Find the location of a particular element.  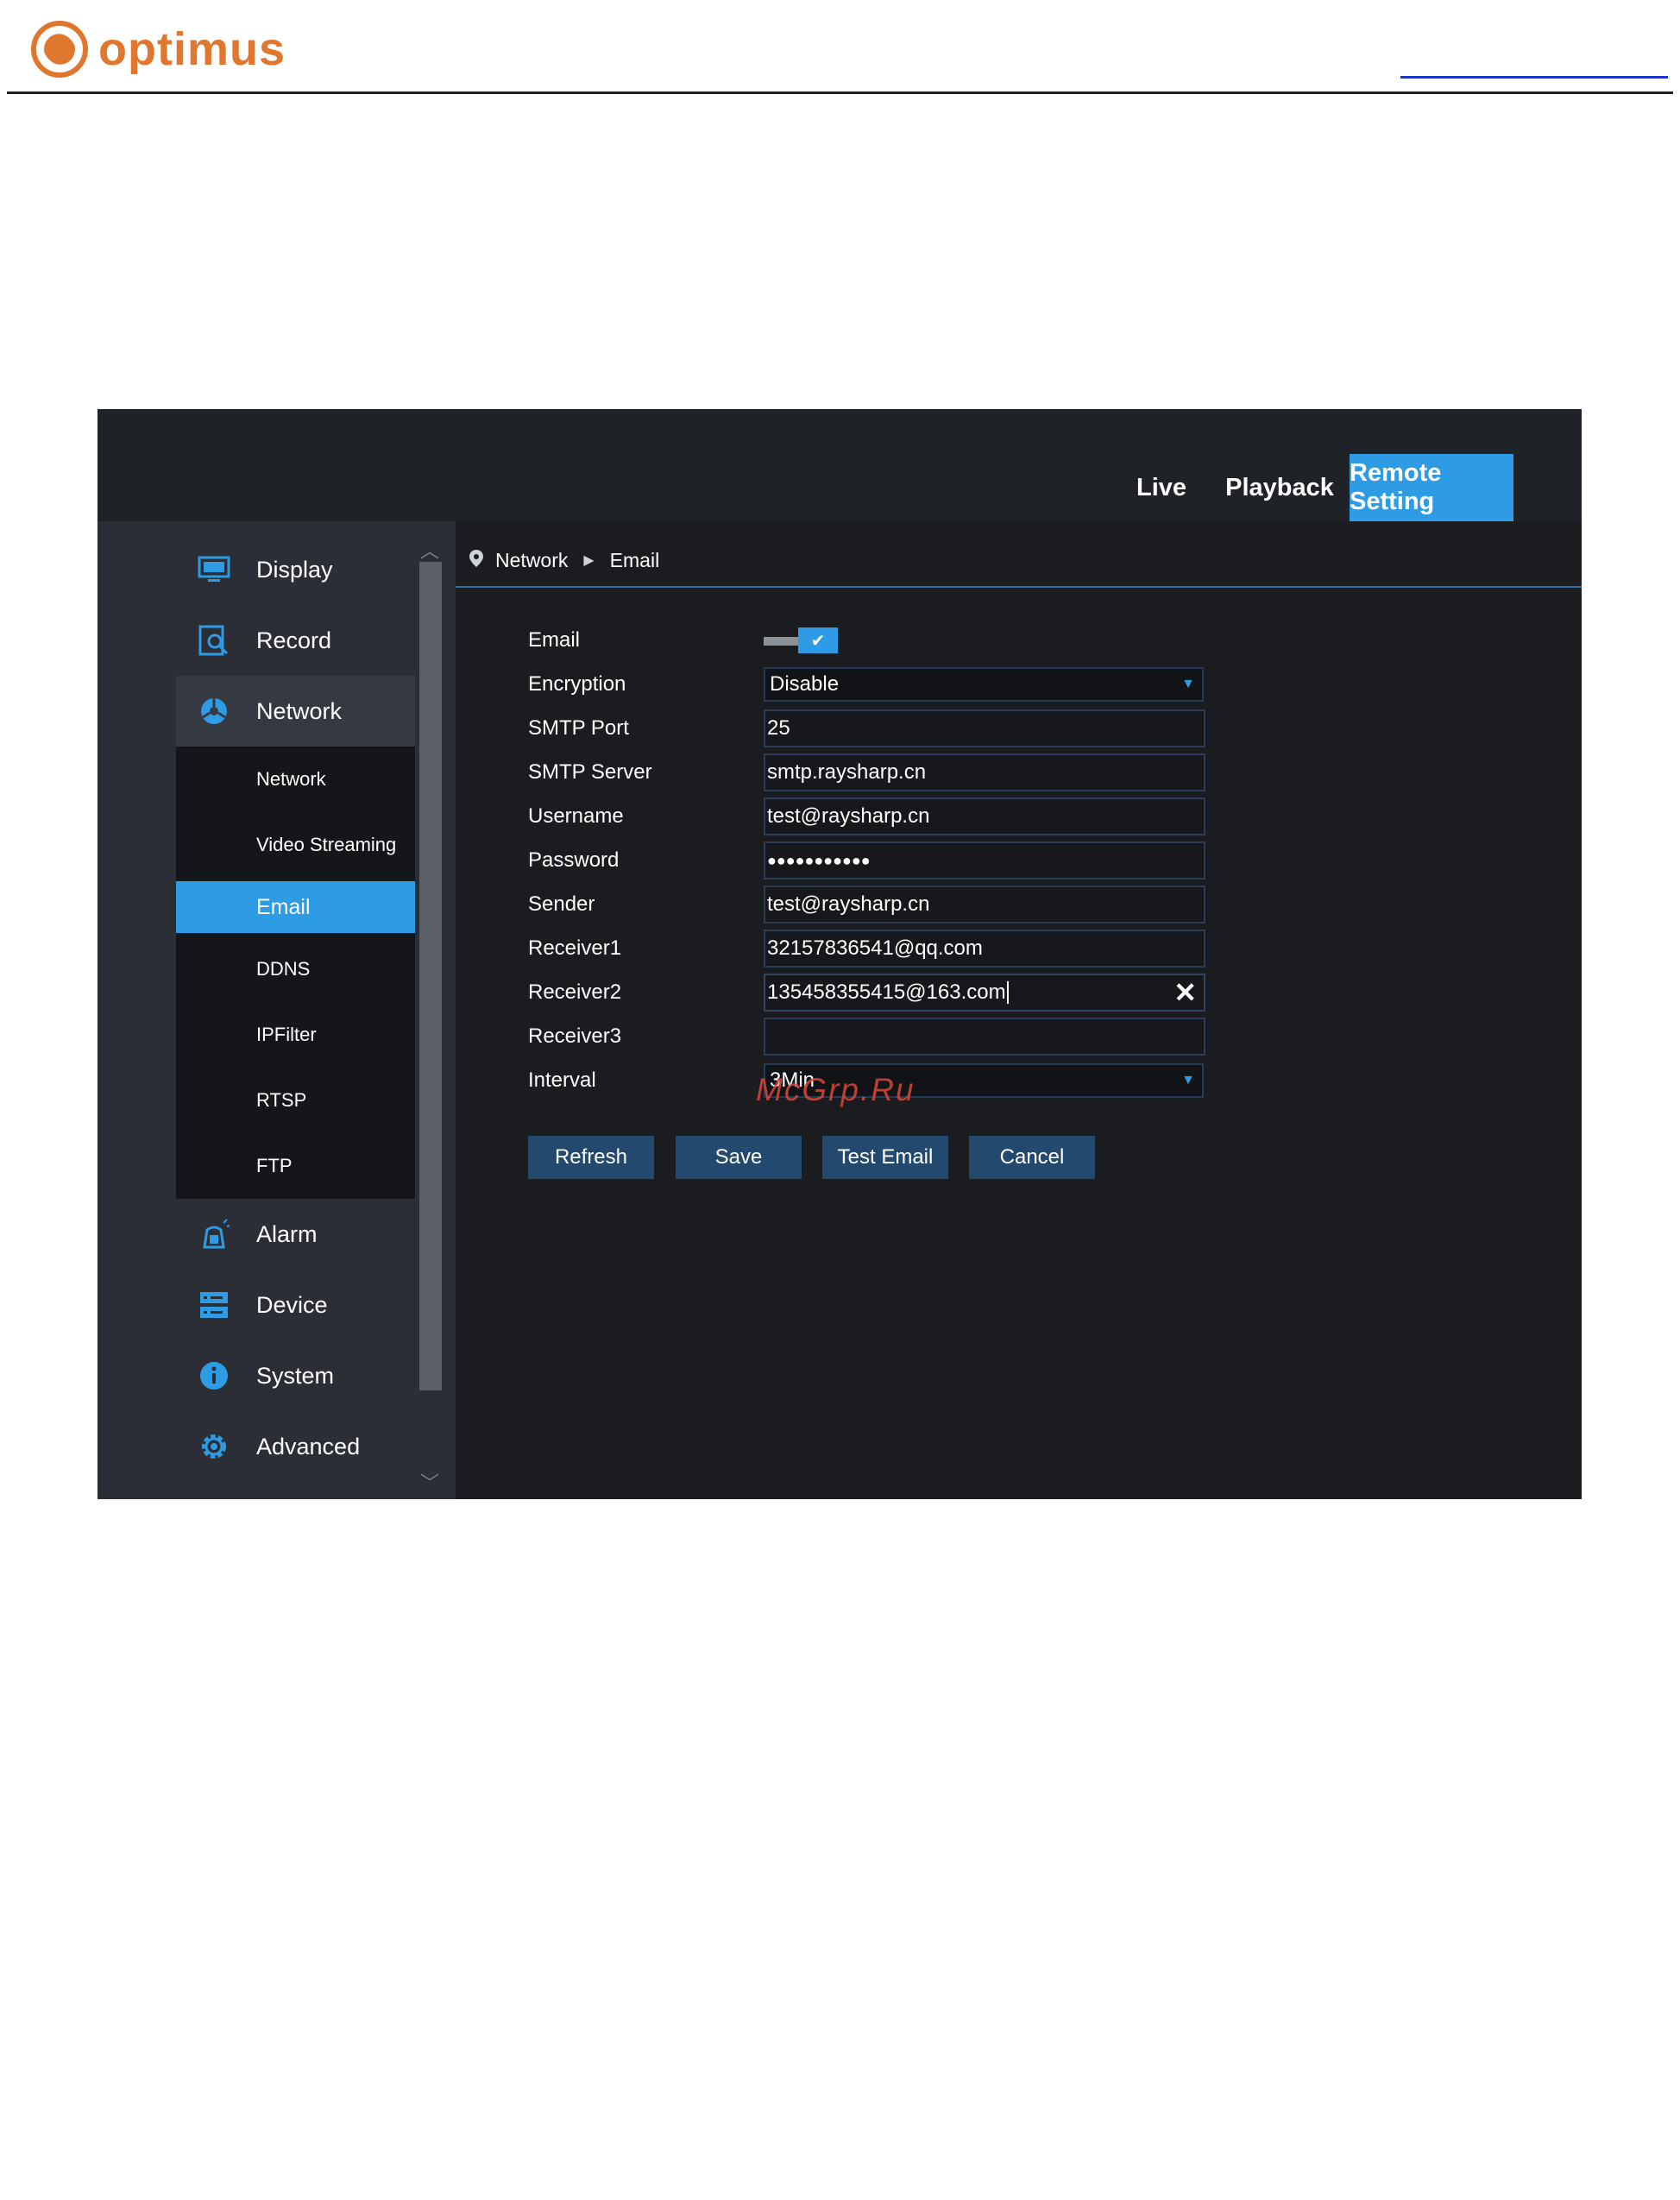

info-icon is located at coordinates (214, 1376).